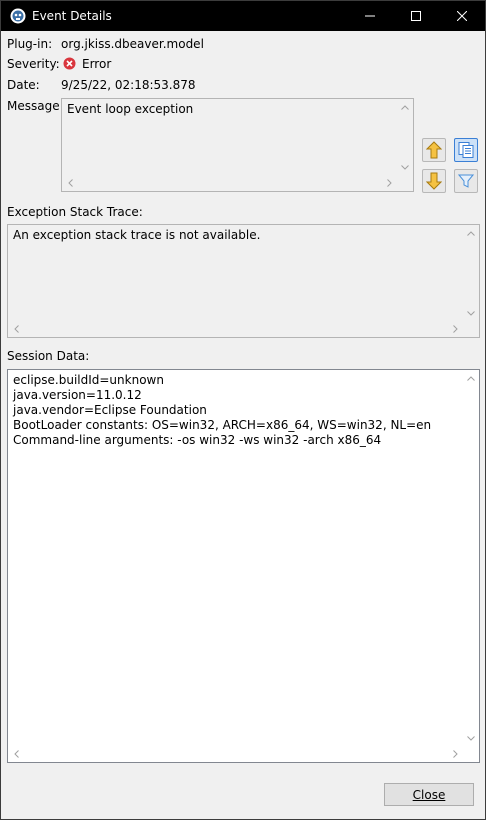  I want to click on date-label: Date:, so click(23, 85).